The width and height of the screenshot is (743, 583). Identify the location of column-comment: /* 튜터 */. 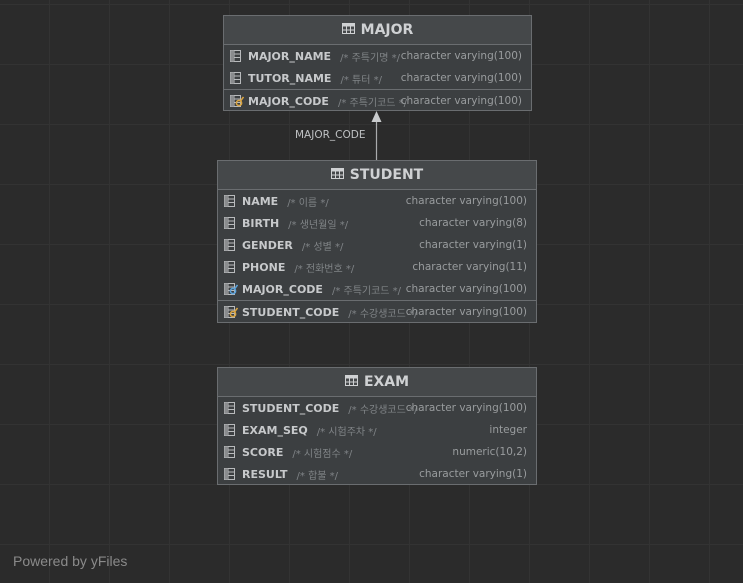
(361, 80).